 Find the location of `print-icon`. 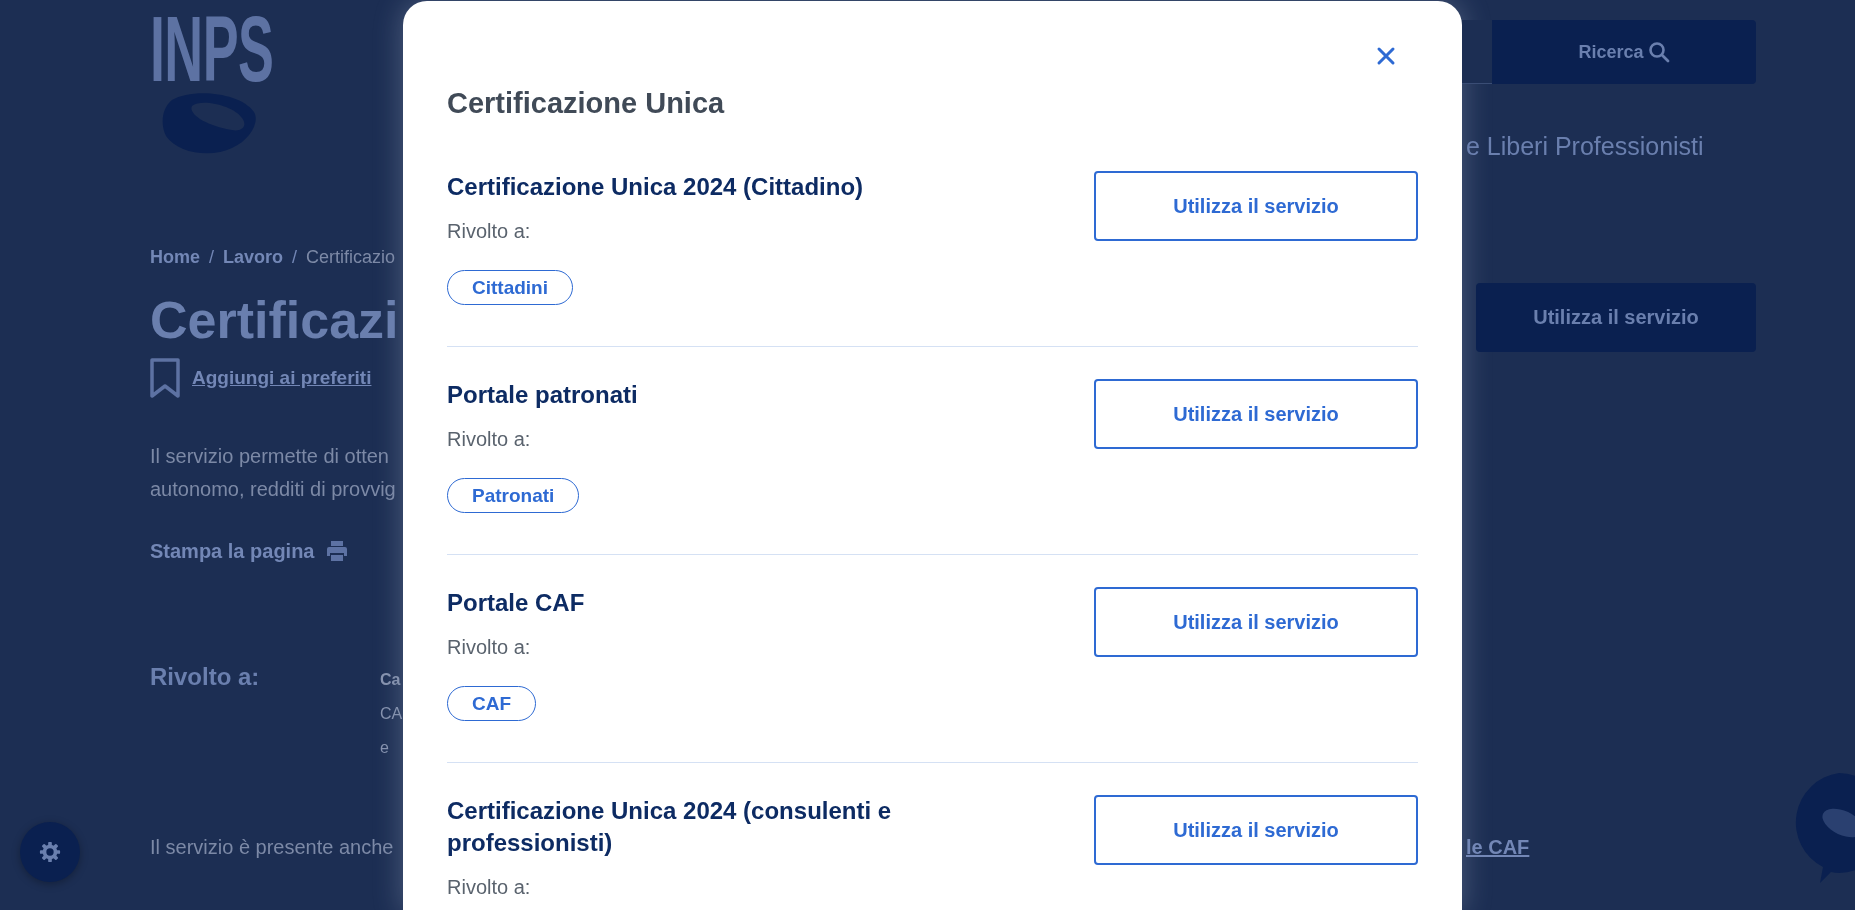

print-icon is located at coordinates (336, 551).